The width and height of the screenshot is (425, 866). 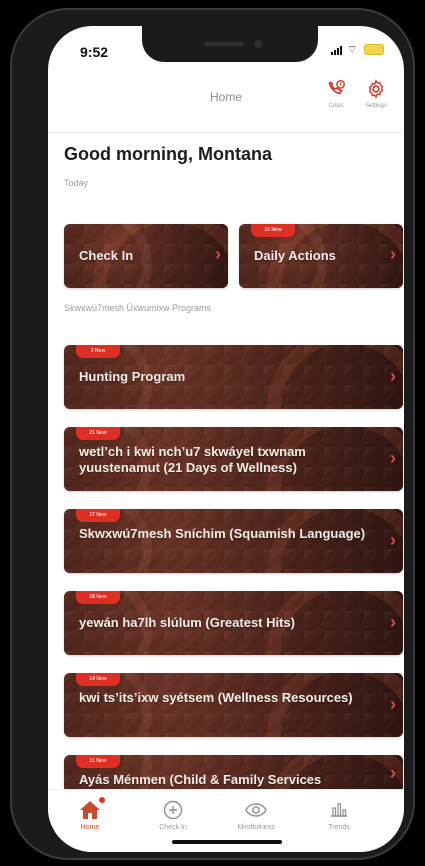 What do you see at coordinates (222, 533) in the screenshot?
I see `program-title: Skwxwú7mesh Sníchim (Squamish Language)` at bounding box center [222, 533].